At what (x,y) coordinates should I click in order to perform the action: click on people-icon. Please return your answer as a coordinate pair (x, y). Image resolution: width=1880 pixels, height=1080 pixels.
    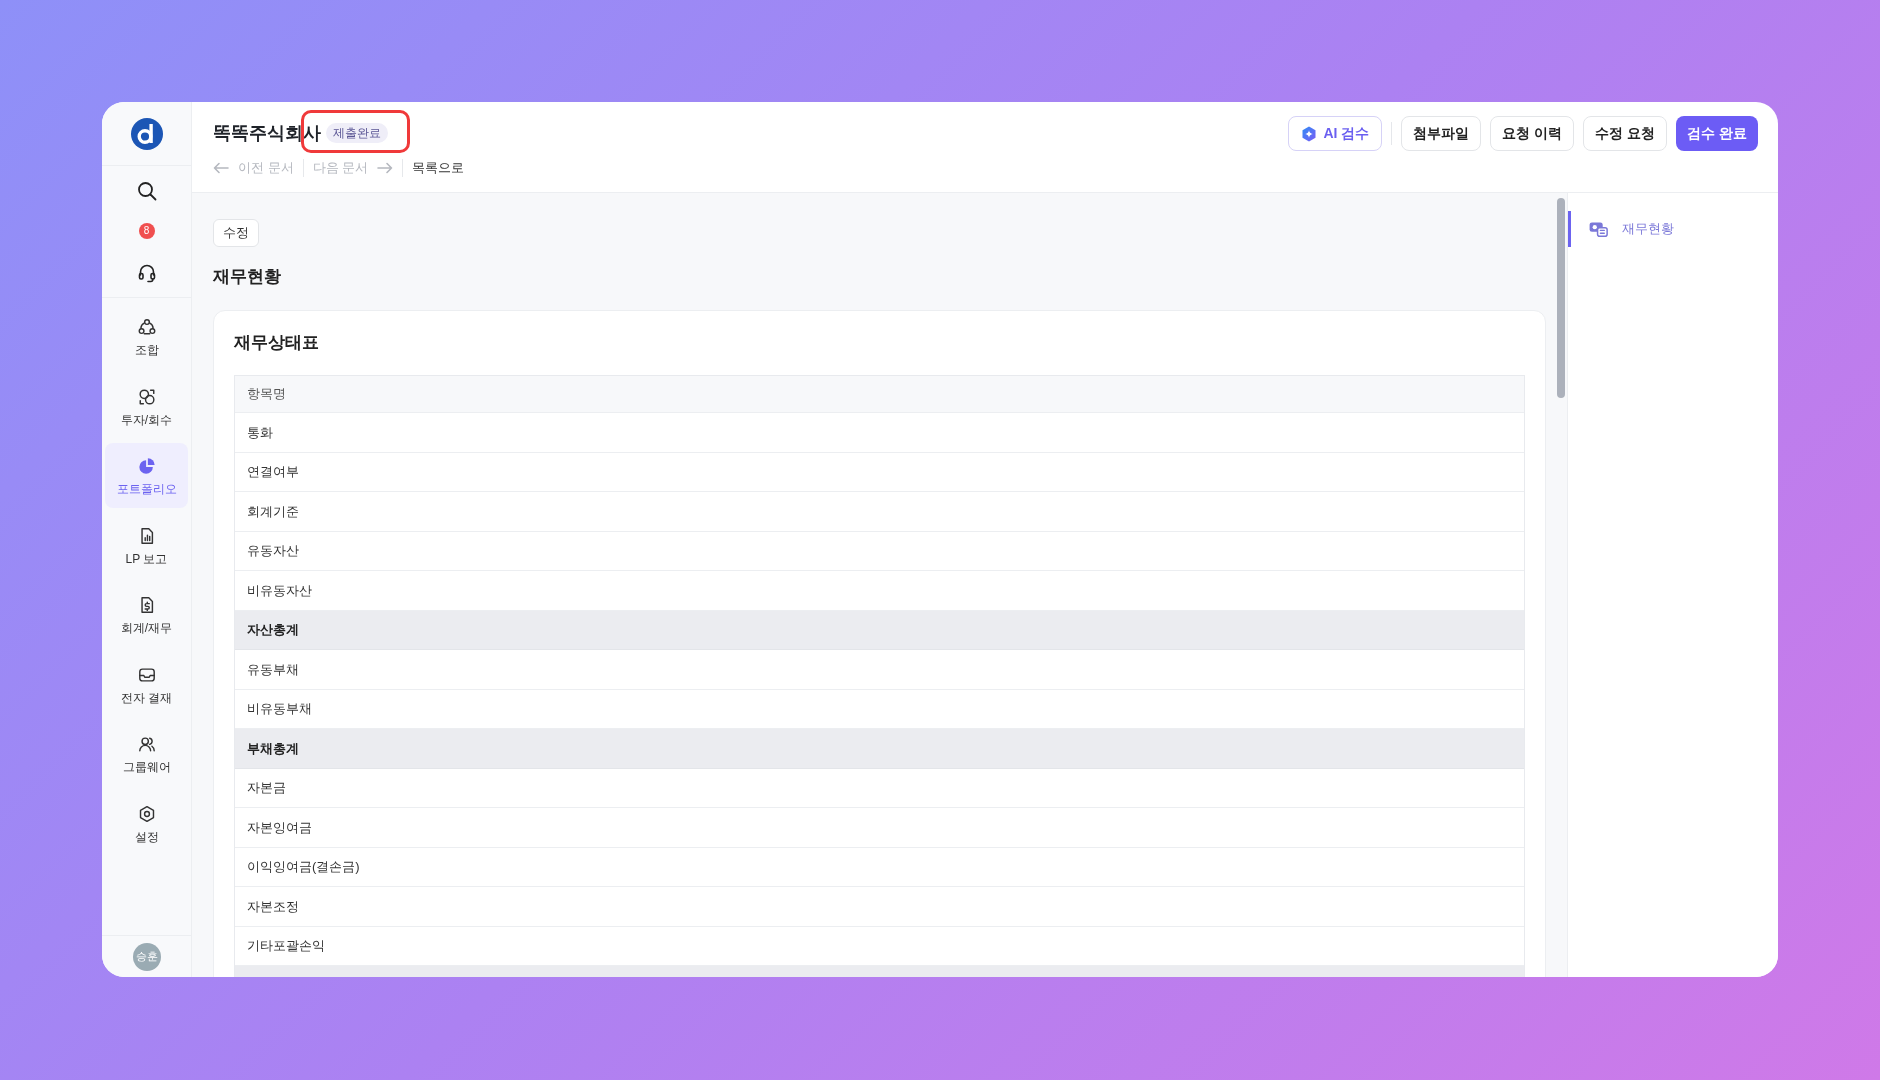
    Looking at the image, I should click on (146, 744).